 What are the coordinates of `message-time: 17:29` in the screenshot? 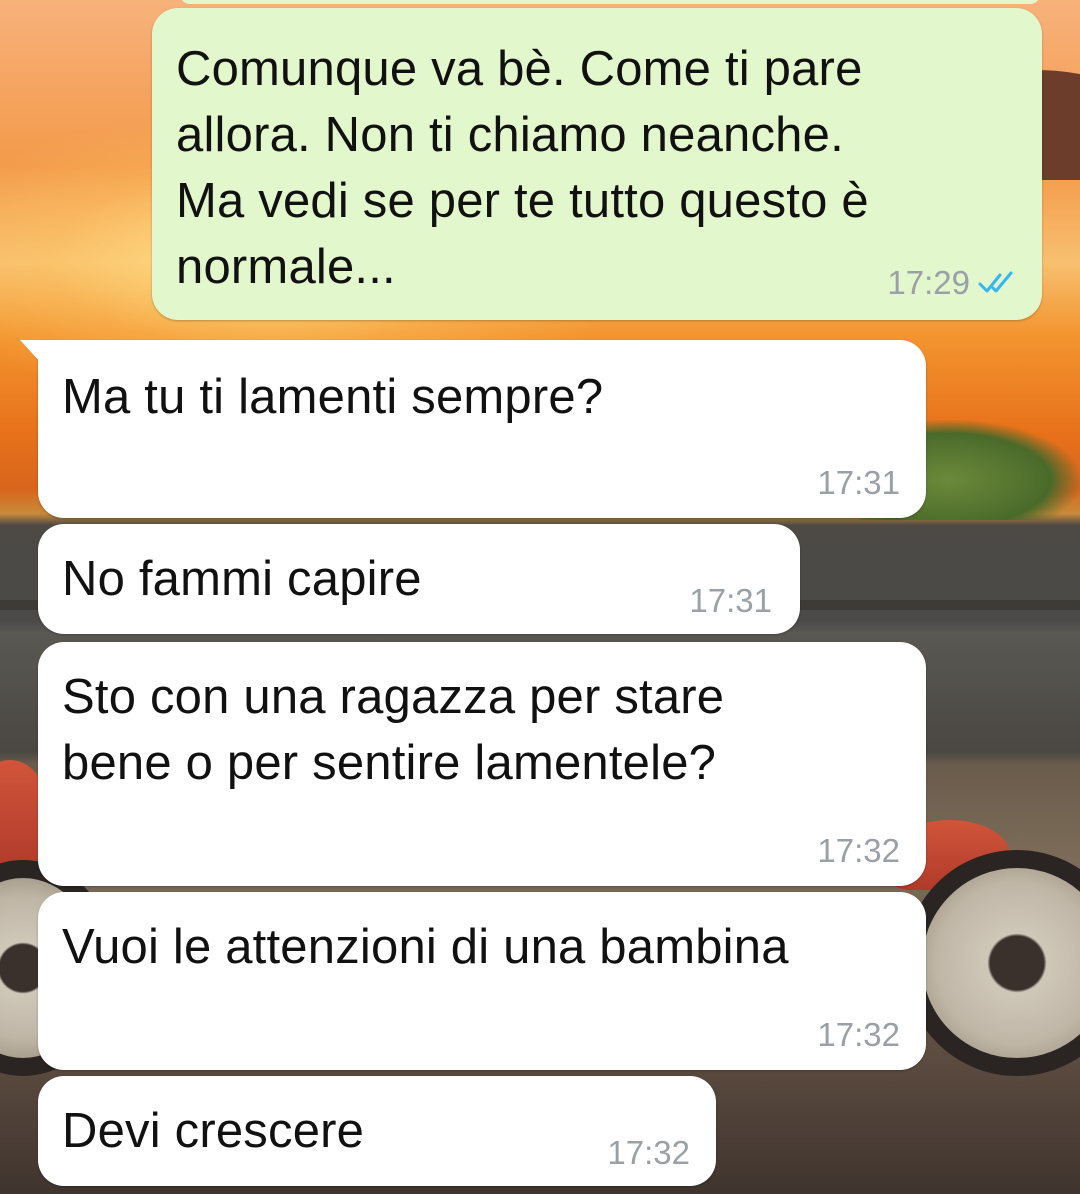 It's located at (928, 282).